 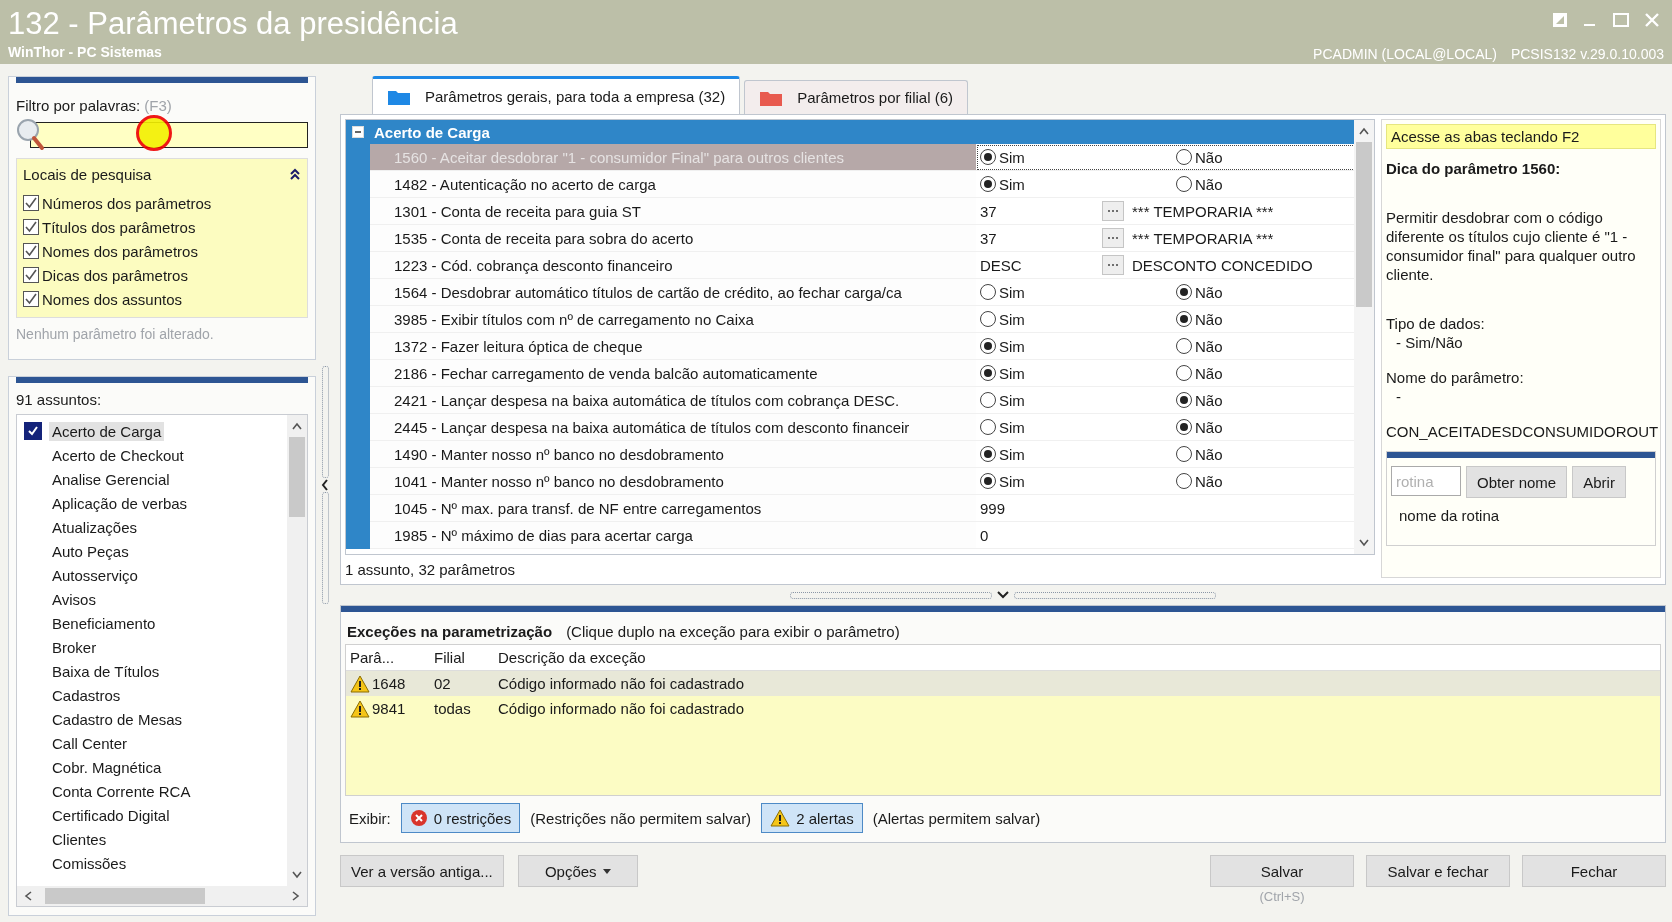 I want to click on column-header: Filial, so click(x=460, y=657).